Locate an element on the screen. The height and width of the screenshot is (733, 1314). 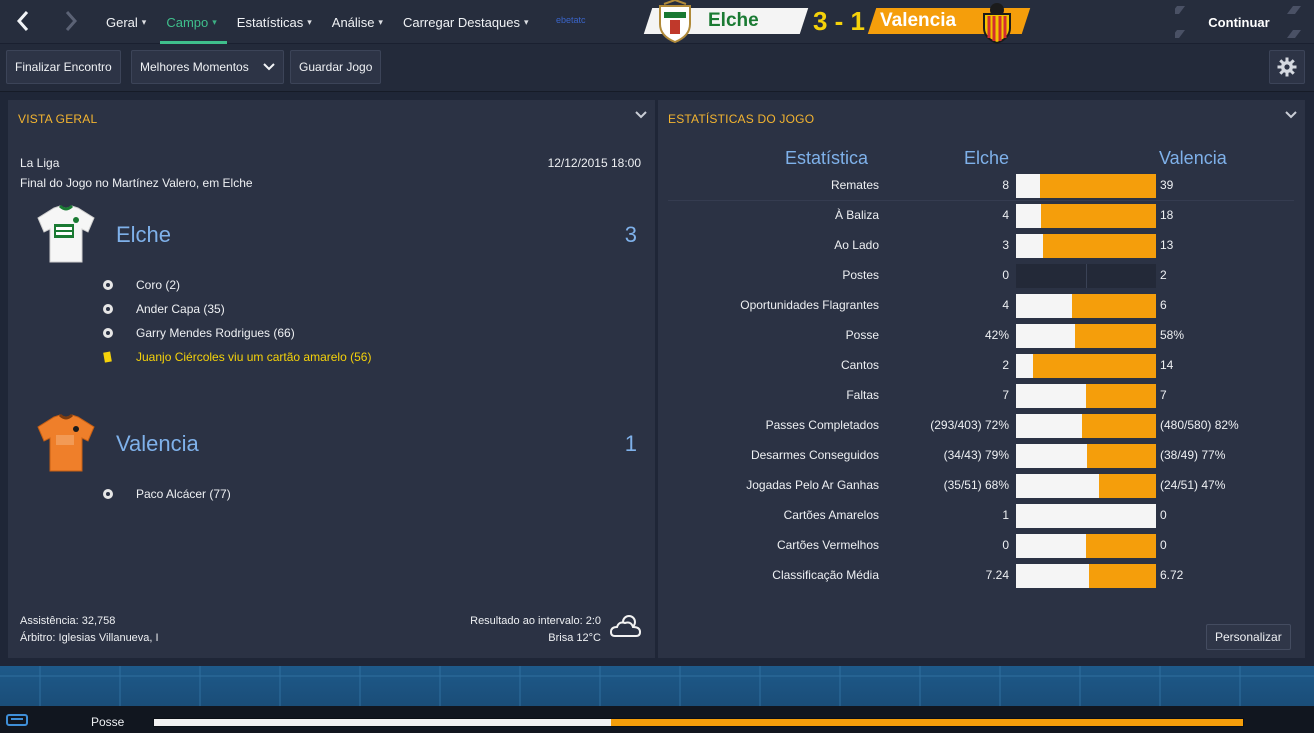
save-game-label: Guardar Jogo is located at coordinates (336, 67).